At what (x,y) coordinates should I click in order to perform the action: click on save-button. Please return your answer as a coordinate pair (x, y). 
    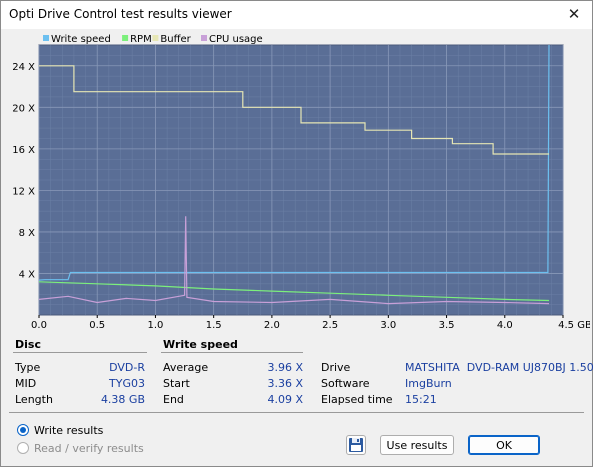
    Looking at the image, I should click on (356, 445).